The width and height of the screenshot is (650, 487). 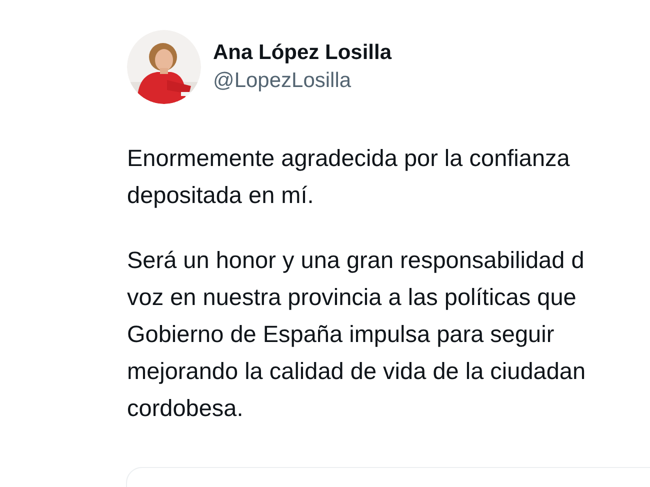 What do you see at coordinates (302, 53) in the screenshot?
I see `author-name: Ana López Losilla` at bounding box center [302, 53].